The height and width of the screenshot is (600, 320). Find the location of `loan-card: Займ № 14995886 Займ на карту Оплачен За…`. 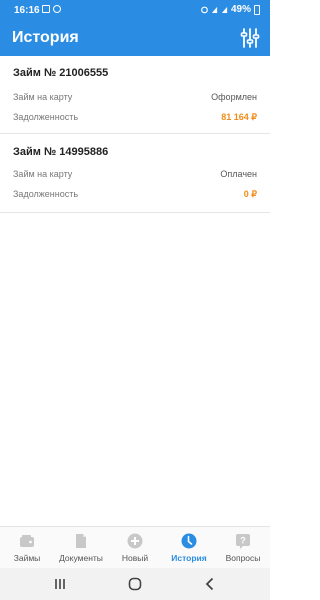

loan-card: Займ № 14995886 Займ на карту Оплачен За… is located at coordinates (135, 174).